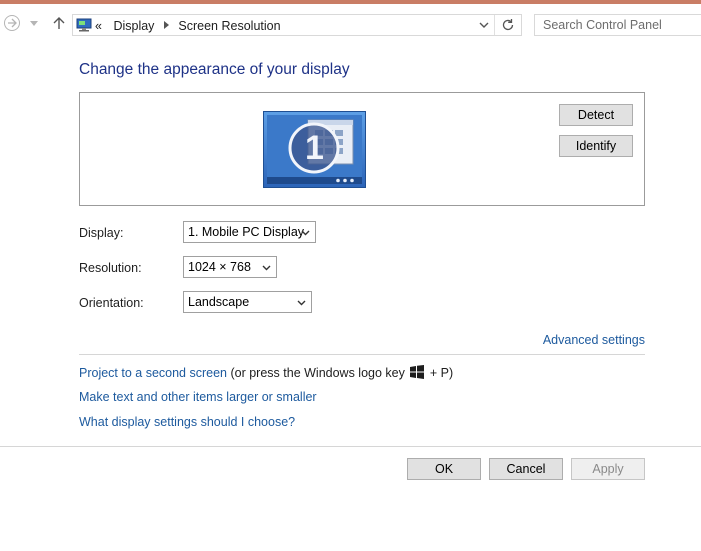 The height and width of the screenshot is (551, 701). Describe the element at coordinates (229, 26) in the screenshot. I see `breadcrumb-screen-resolution: Screen Resolution` at that location.